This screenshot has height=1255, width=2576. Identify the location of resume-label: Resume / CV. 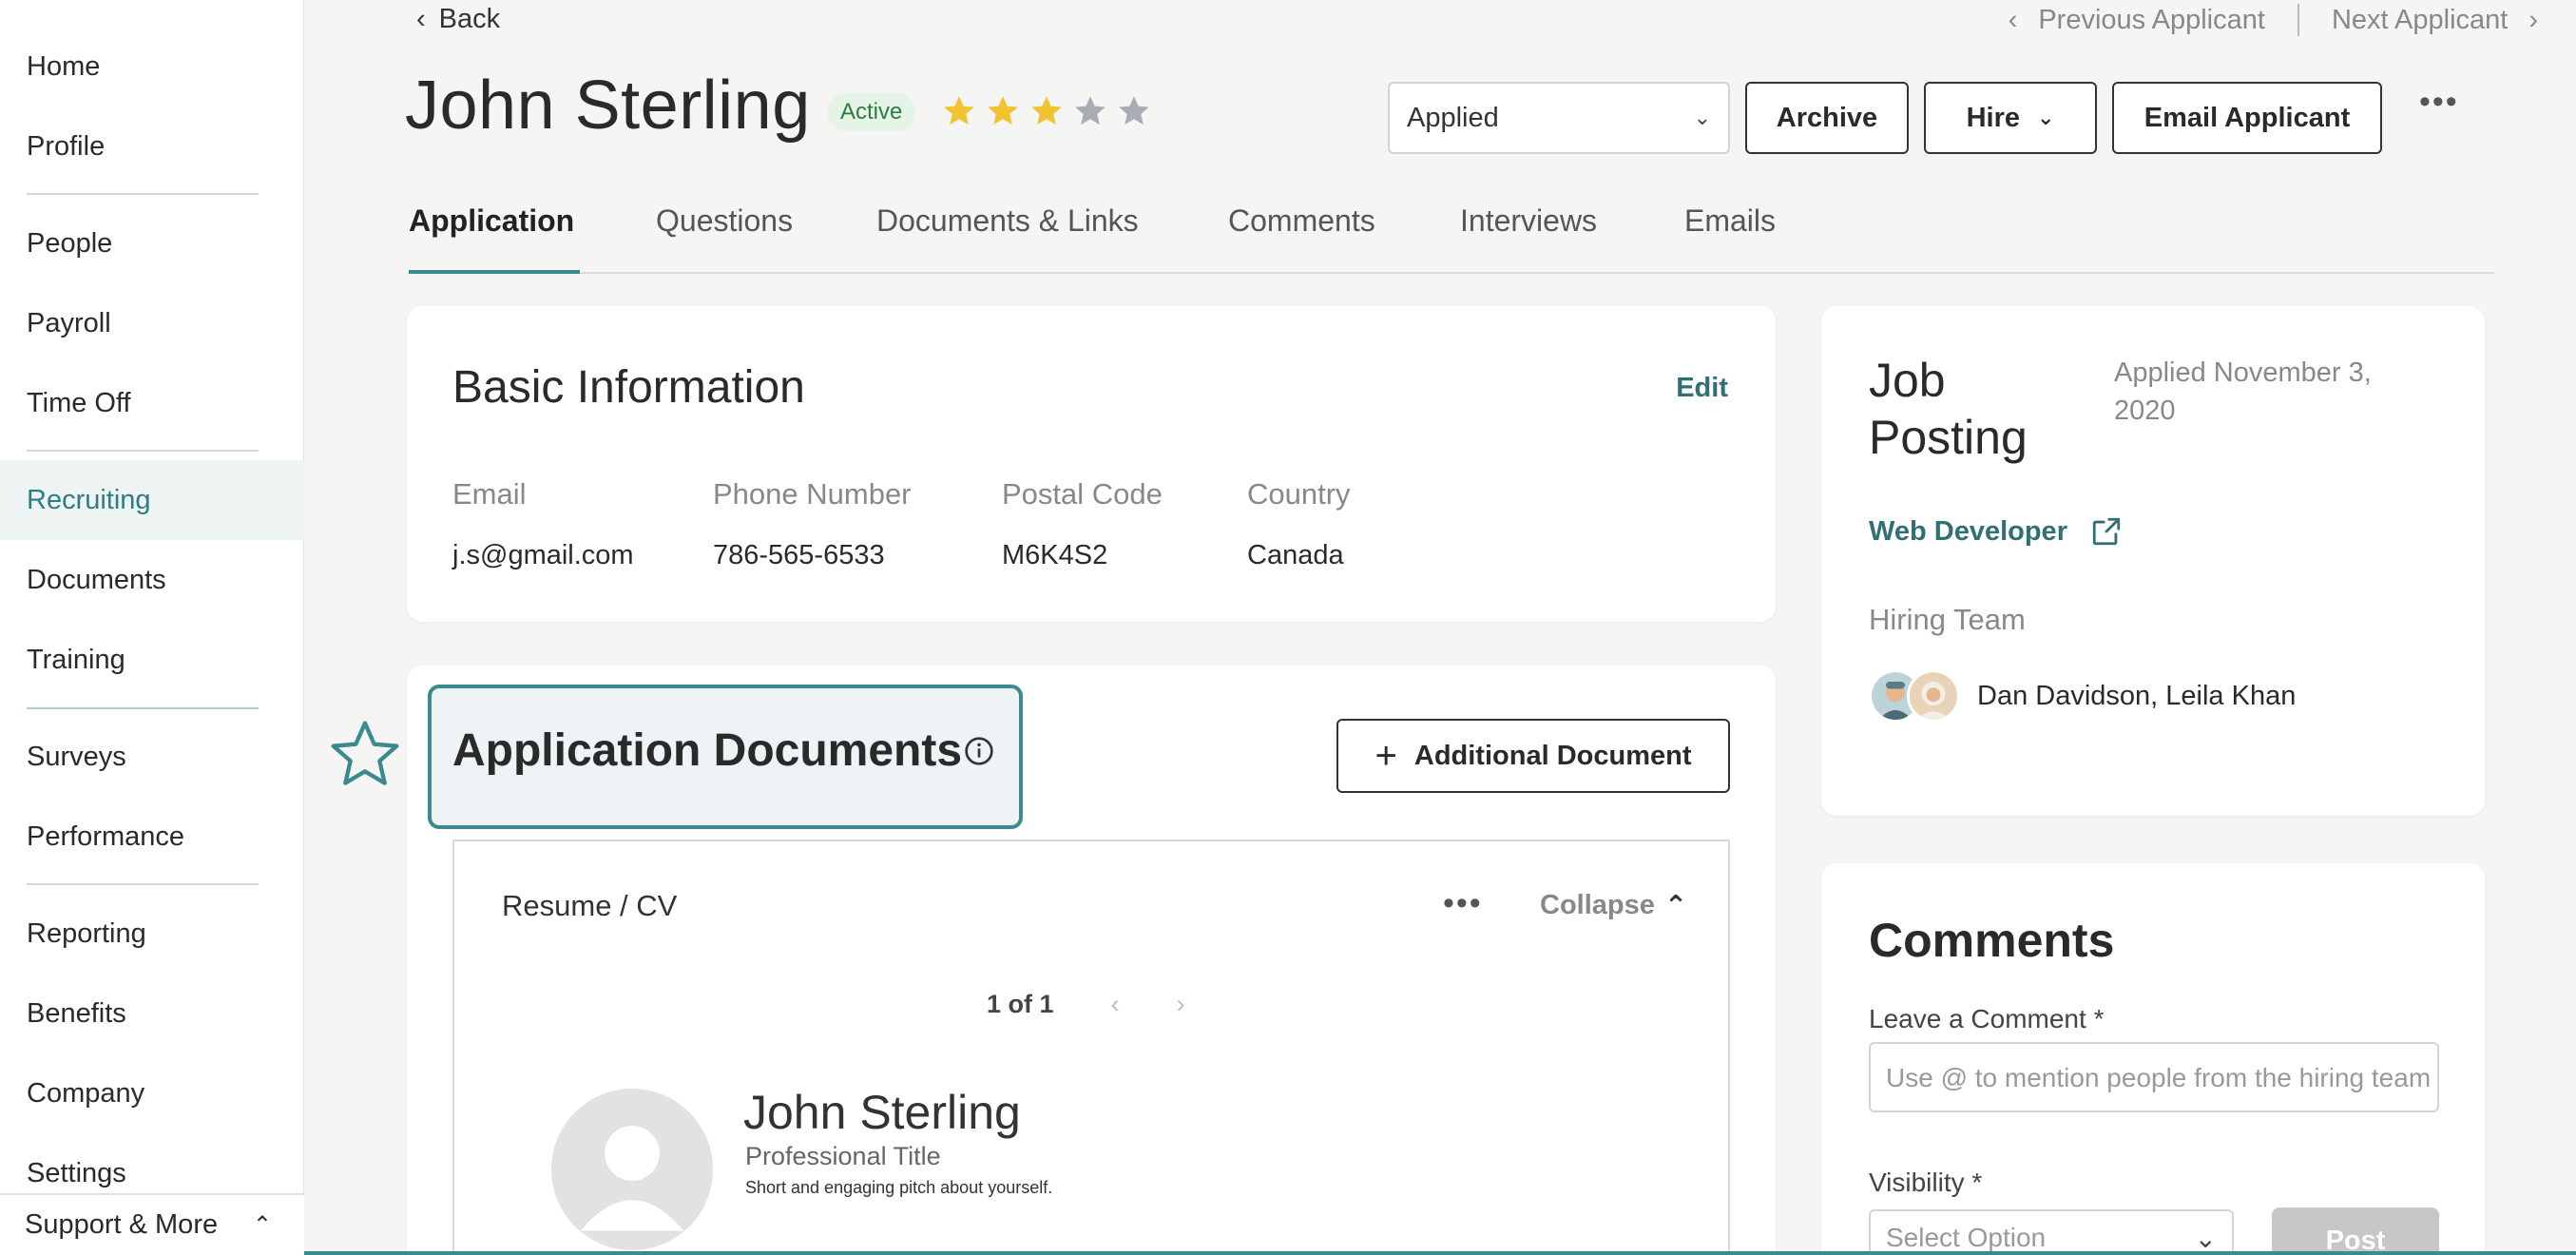
(590, 905).